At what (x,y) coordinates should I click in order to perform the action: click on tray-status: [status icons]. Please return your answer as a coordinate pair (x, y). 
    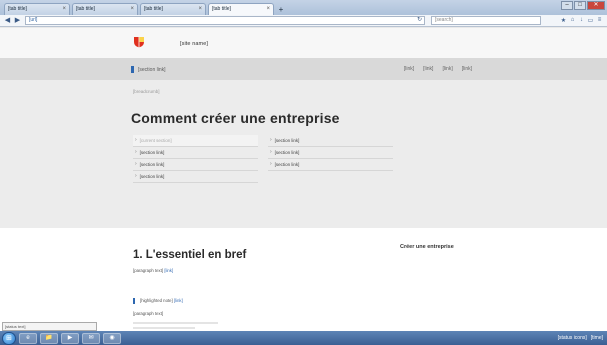
    Looking at the image, I should click on (572, 338).